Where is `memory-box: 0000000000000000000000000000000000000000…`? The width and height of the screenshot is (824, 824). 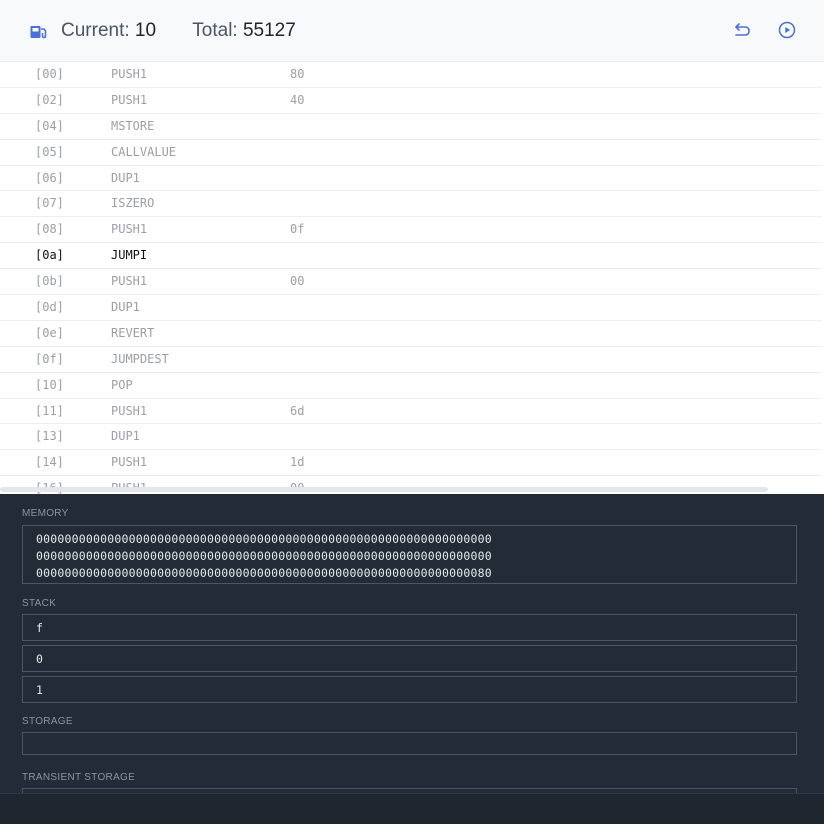
memory-box: 0000000000000000000000000000000000000000… is located at coordinates (409, 554).